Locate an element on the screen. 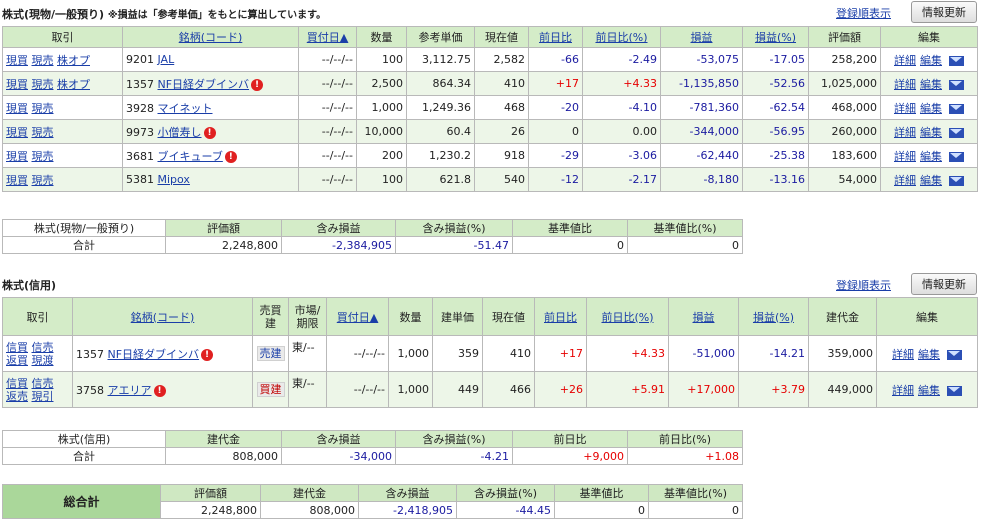 Image resolution: width=981 pixels, height=520 pixels. margin-refresh-button: 情報更新 is located at coordinates (944, 284).